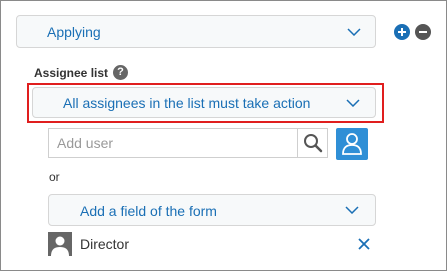 Image resolution: width=447 pixels, height=271 pixels. Describe the element at coordinates (173, 143) in the screenshot. I see `add-user-input` at that location.